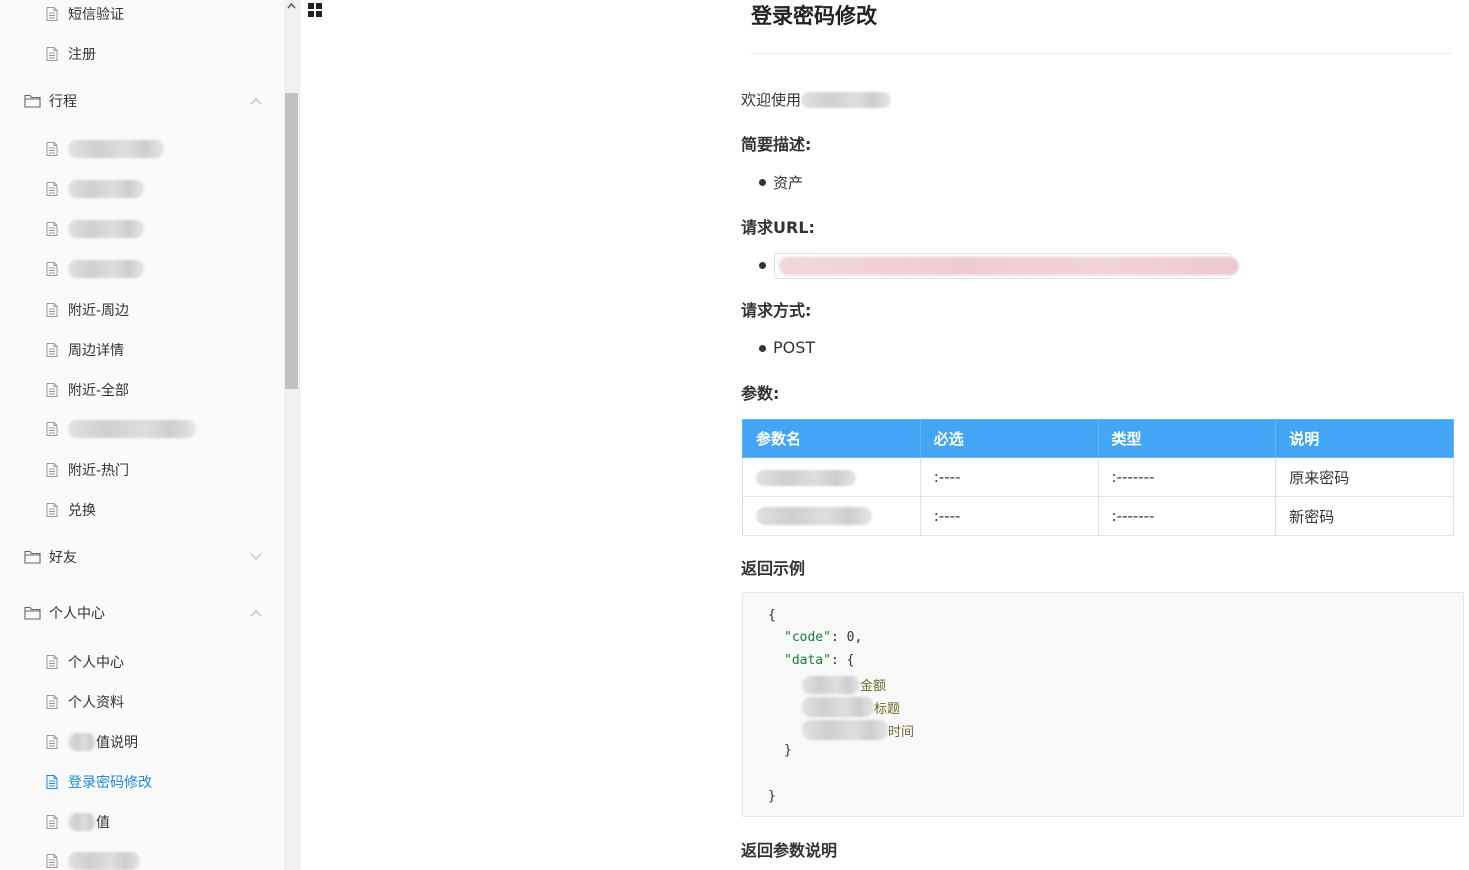  Describe the element at coordinates (63, 558) in the screenshot. I see `sidebar-group-label: 好友` at that location.